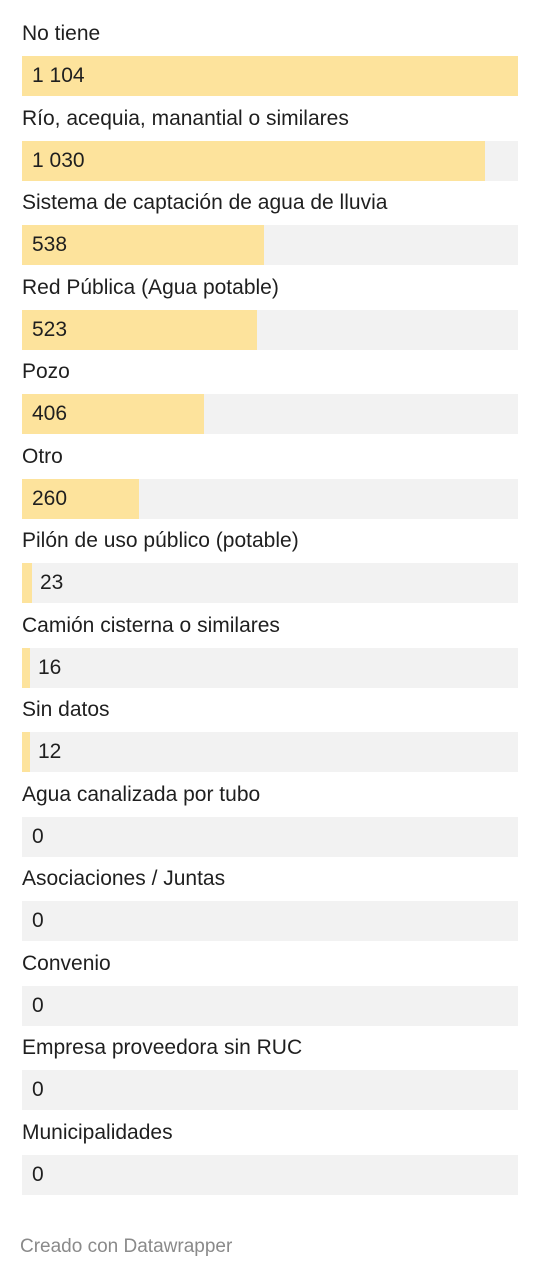 Image resolution: width=540 pixels, height=1286 pixels. What do you see at coordinates (270, 583) in the screenshot?
I see `bar-track: 23` at bounding box center [270, 583].